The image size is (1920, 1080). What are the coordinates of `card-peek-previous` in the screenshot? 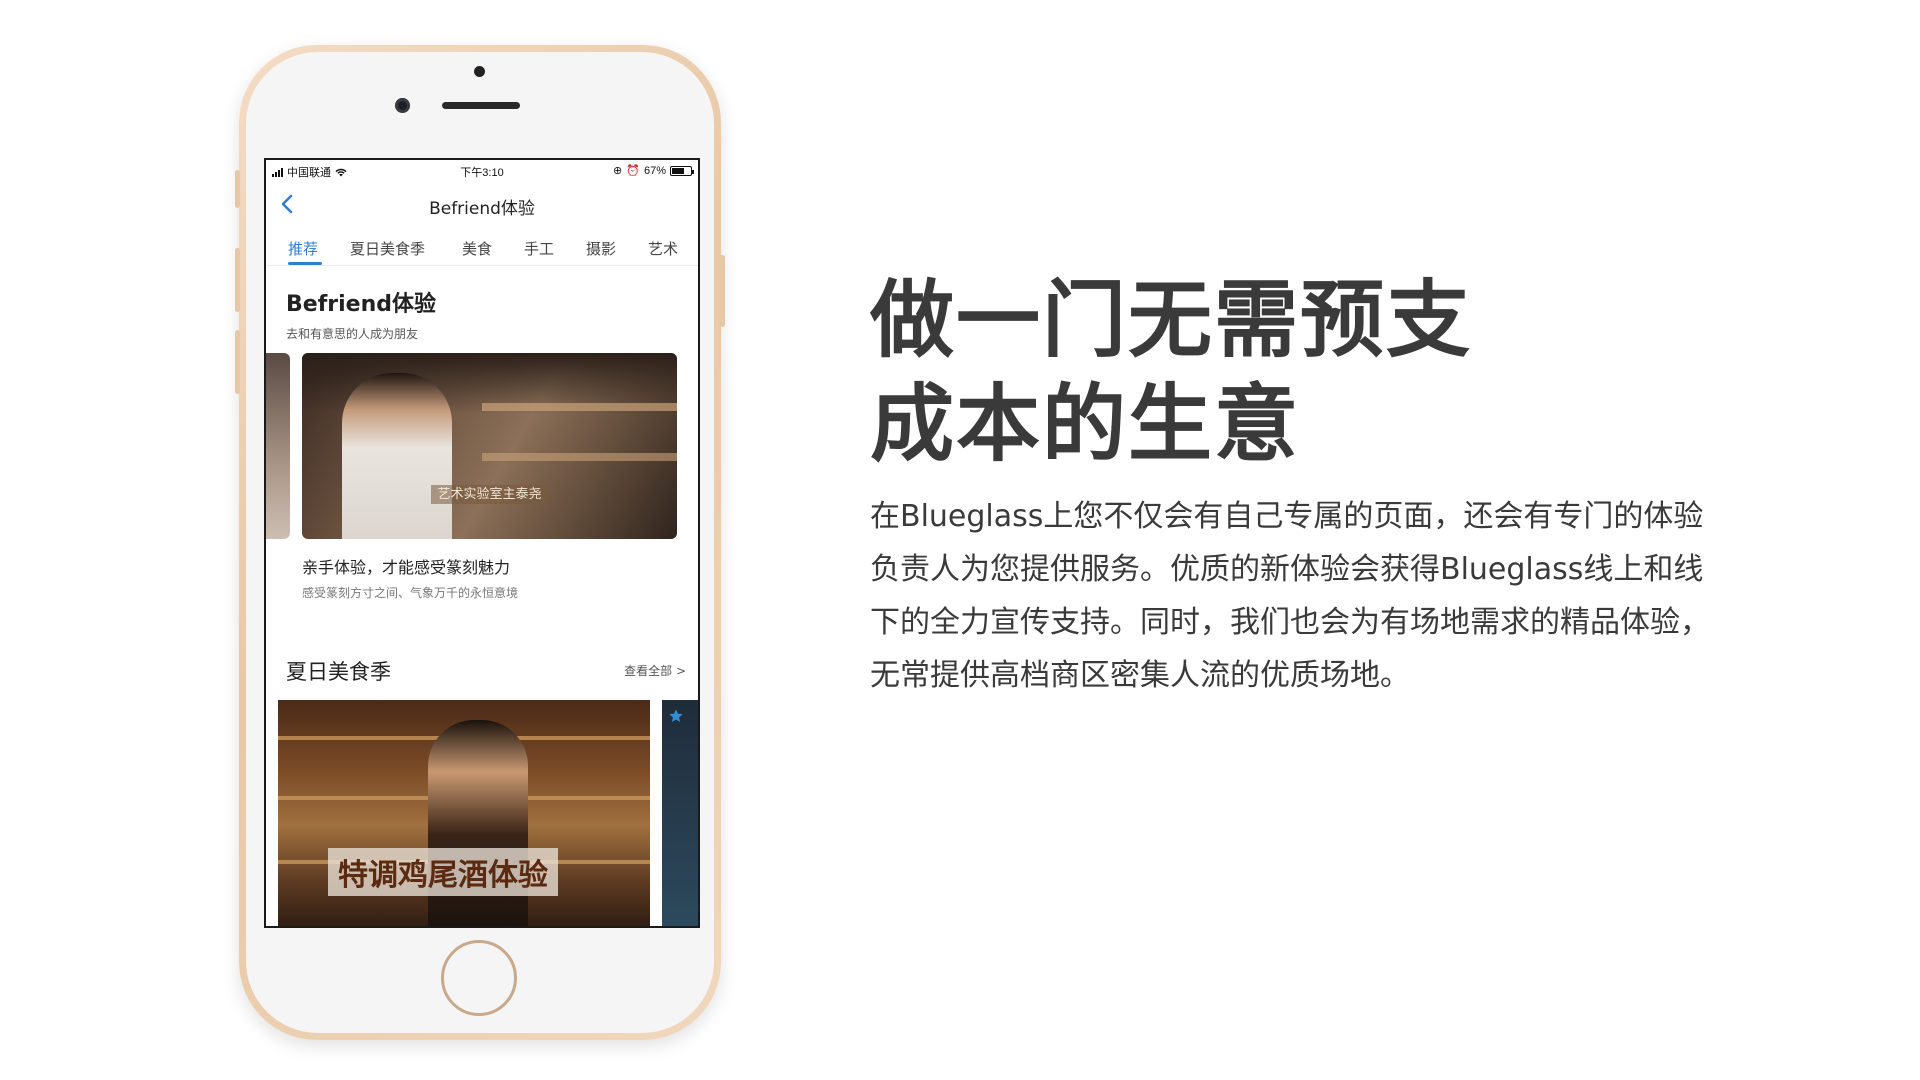 It's located at (278, 446).